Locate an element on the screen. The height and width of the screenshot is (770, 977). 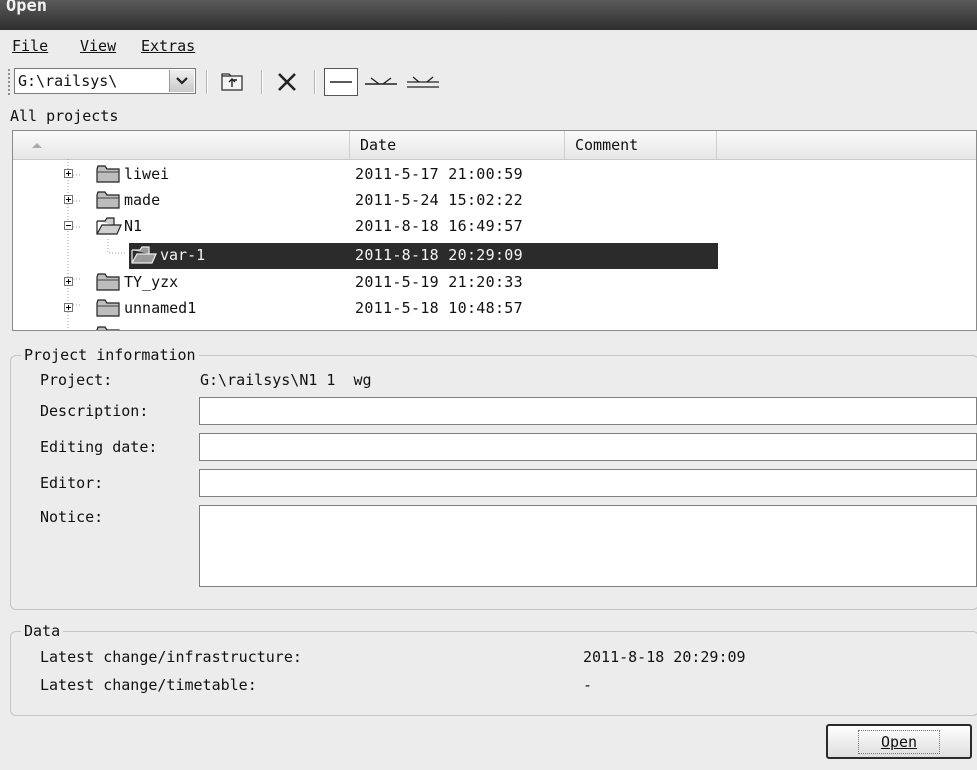
editing-date-field is located at coordinates (588, 447).